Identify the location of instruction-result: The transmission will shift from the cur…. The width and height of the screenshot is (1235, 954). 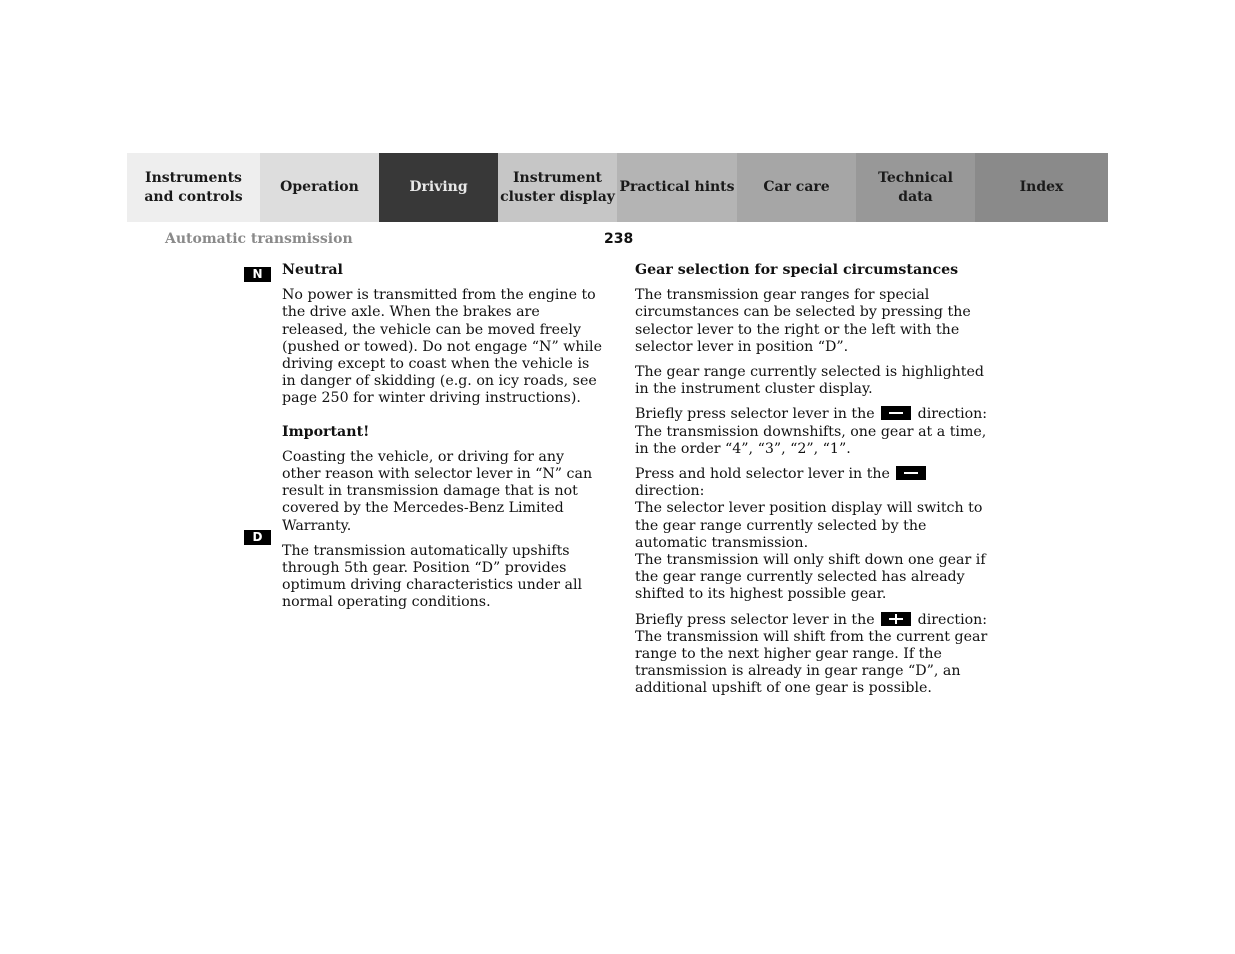
(811, 662).